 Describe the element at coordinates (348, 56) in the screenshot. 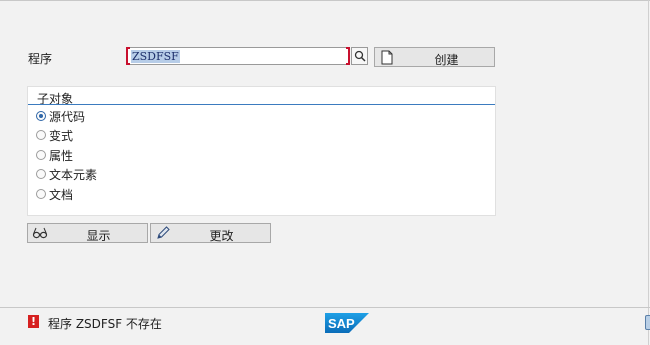

I see `required-marker-right` at that location.